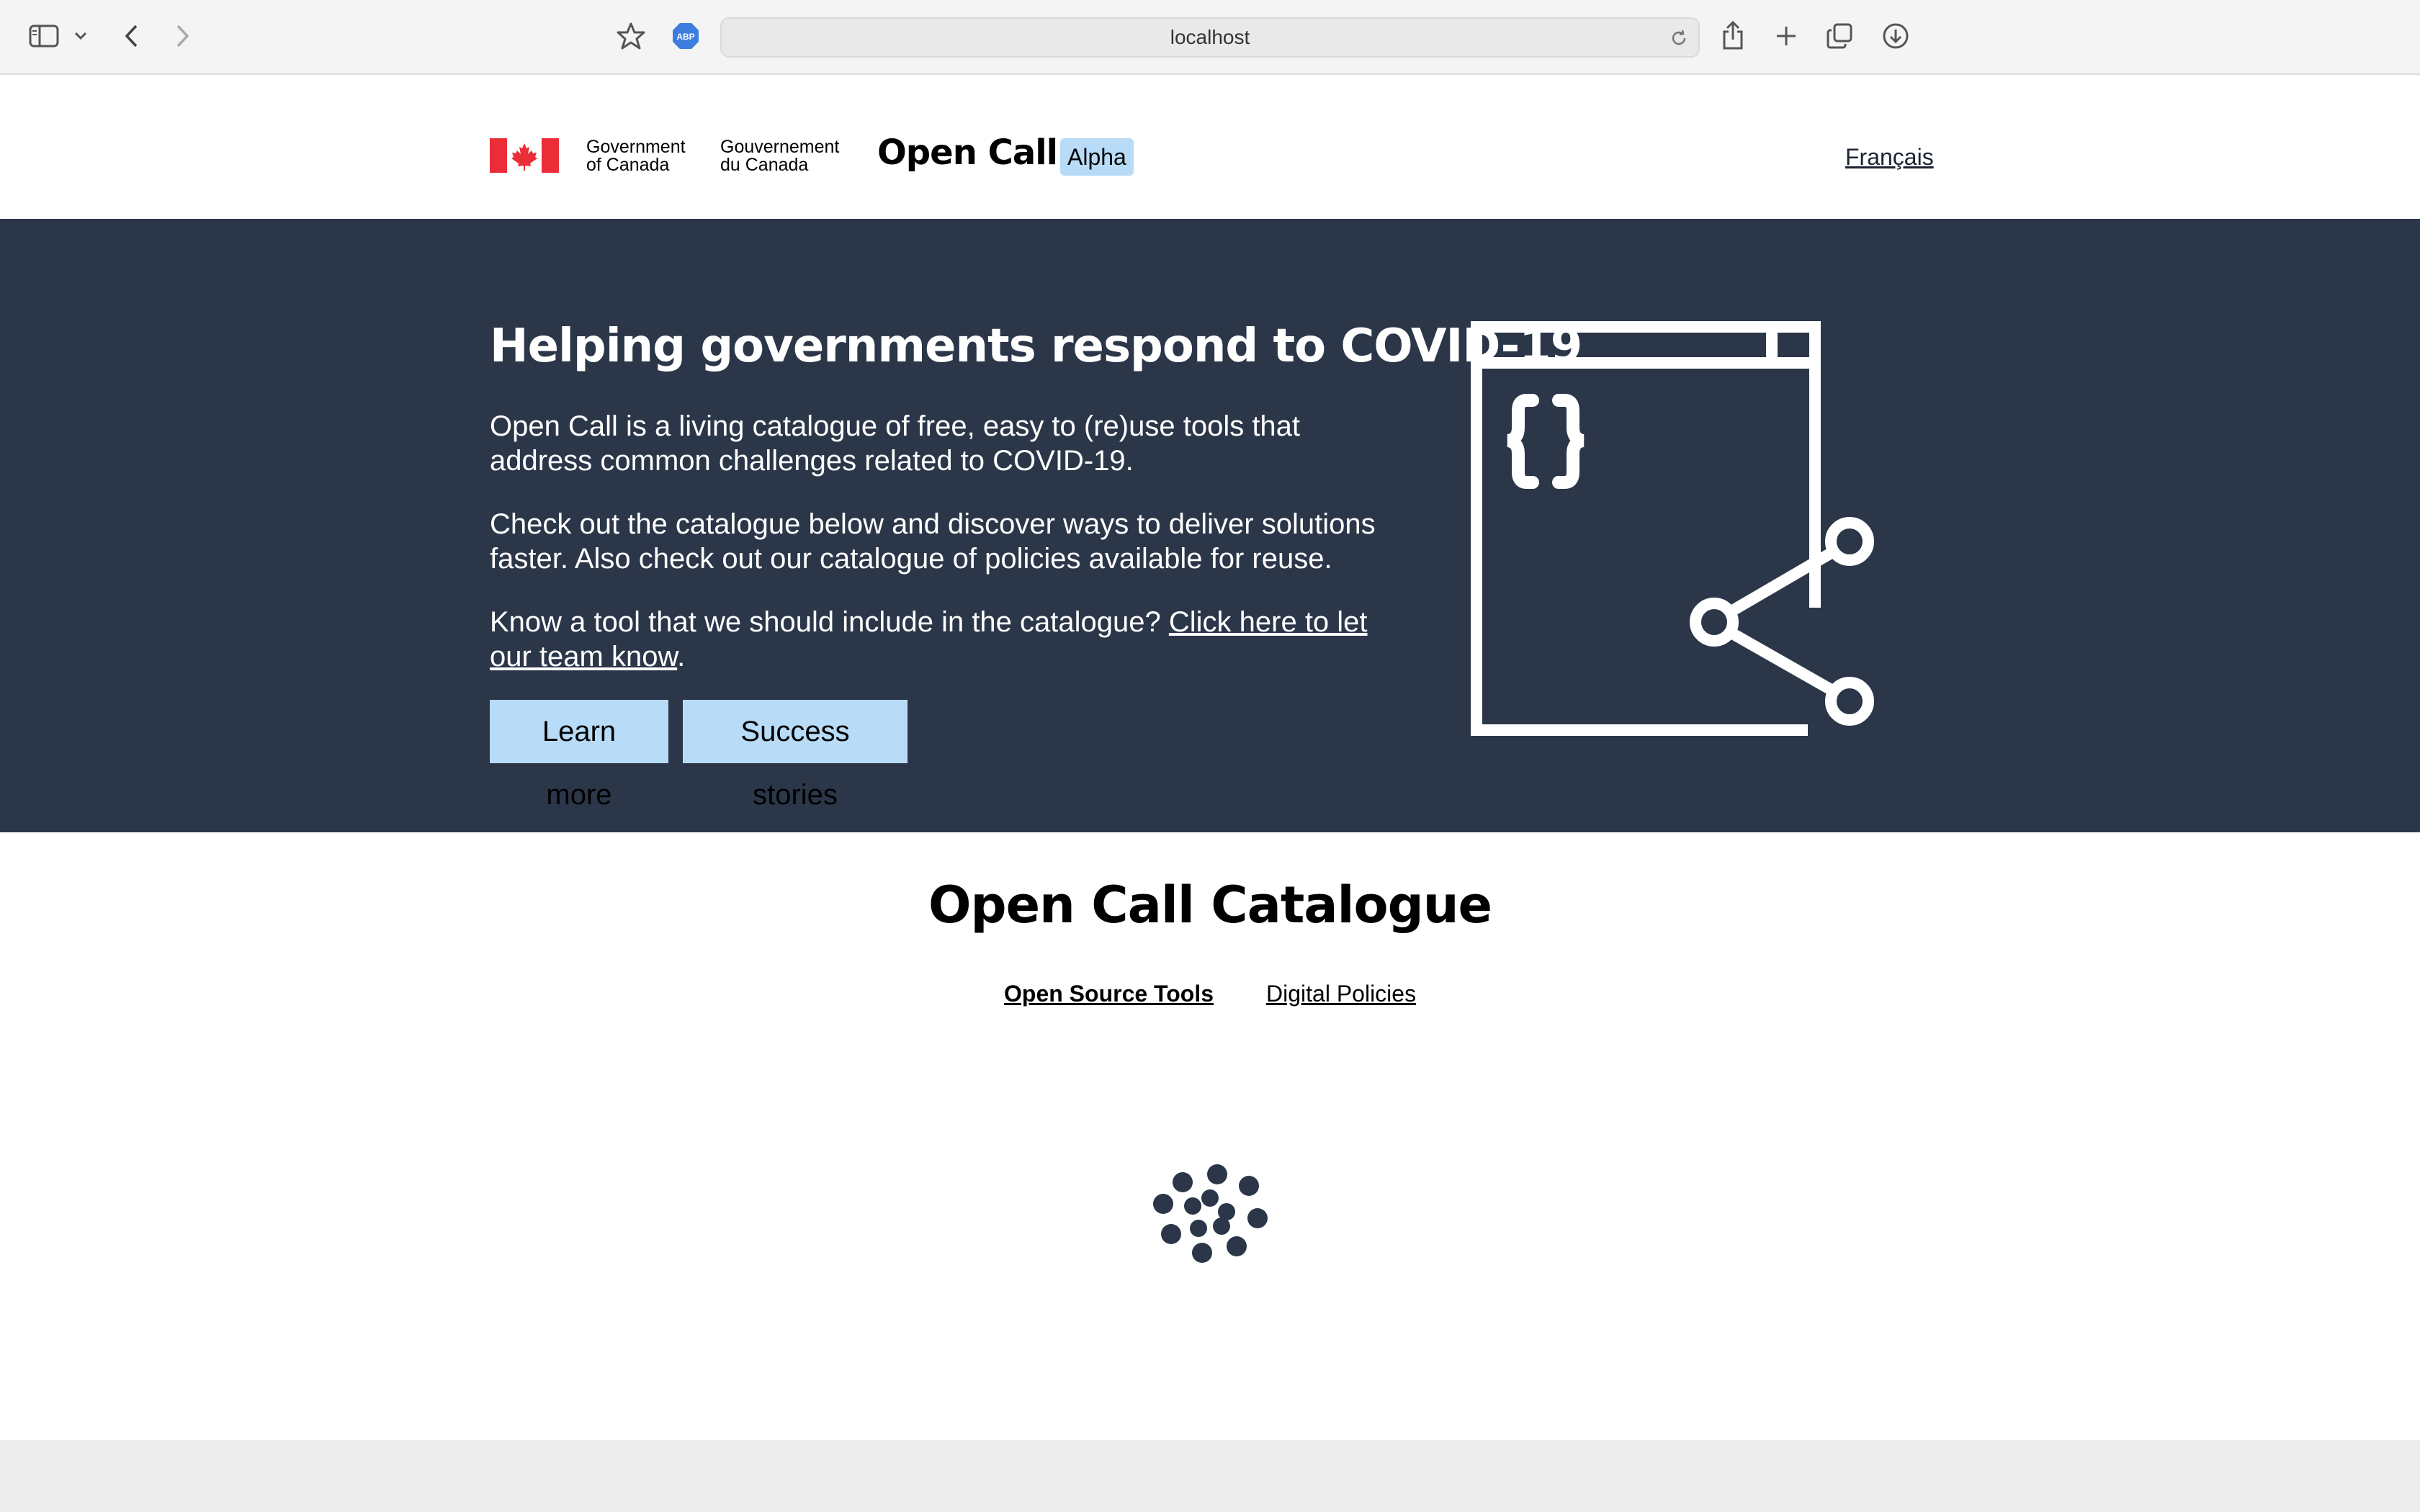 Image resolution: width=2420 pixels, height=1512 pixels. Describe the element at coordinates (1786, 36) in the screenshot. I see `new-tab-icon` at that location.